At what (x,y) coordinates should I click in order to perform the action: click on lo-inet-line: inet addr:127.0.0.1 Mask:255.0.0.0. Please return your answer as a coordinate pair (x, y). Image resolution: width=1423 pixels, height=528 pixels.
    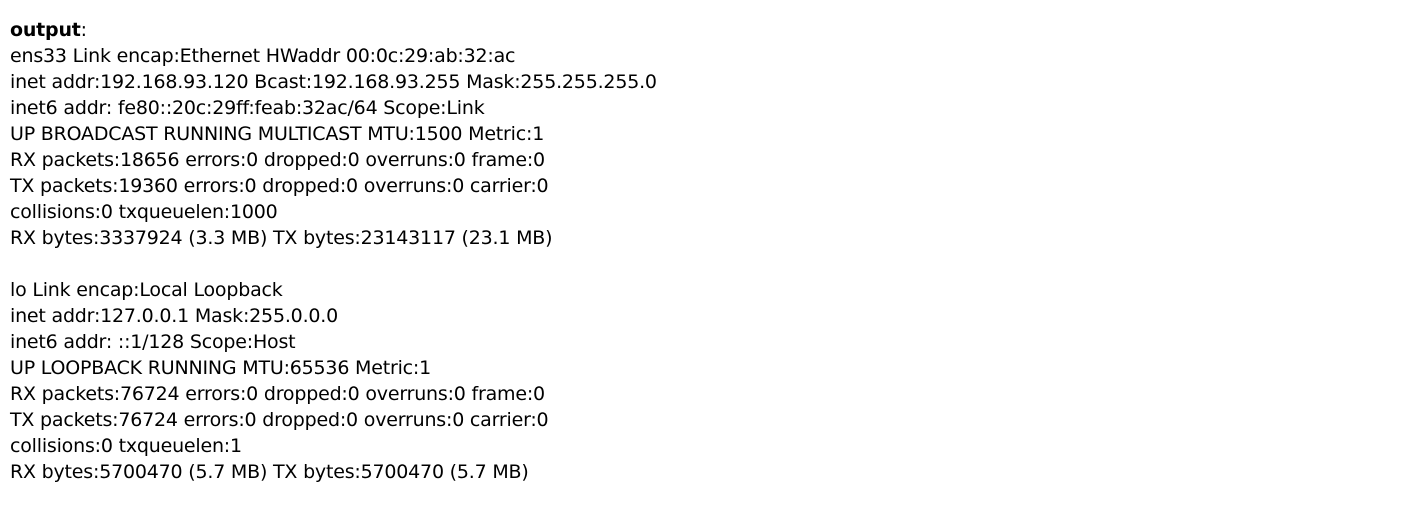
    Looking at the image, I should click on (174, 316).